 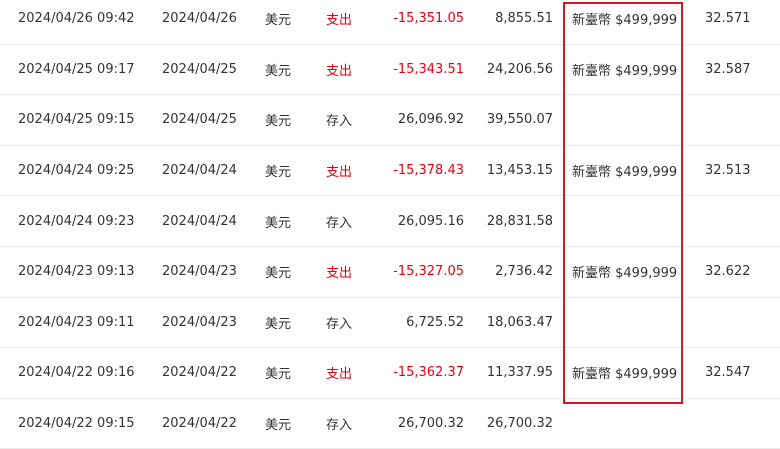 What do you see at coordinates (519, 322) in the screenshot?
I see `balance-cell: 18,063.47` at bounding box center [519, 322].